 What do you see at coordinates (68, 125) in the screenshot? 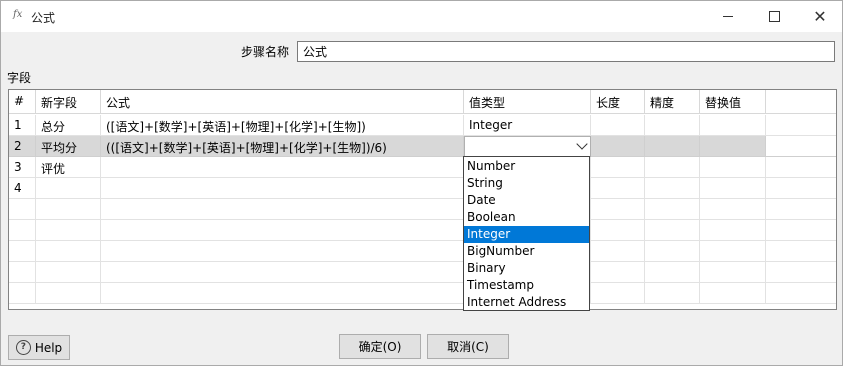
I see `new-field-cell: 总分` at bounding box center [68, 125].